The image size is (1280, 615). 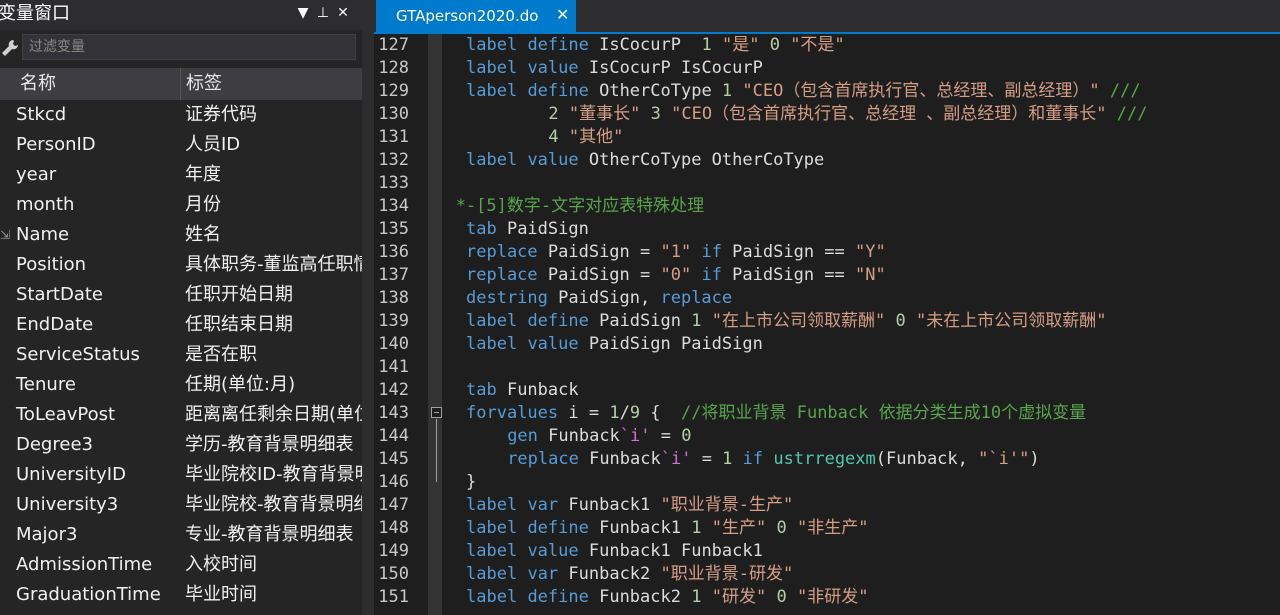 What do you see at coordinates (189, 47) in the screenshot?
I see `filter-variables-input` at bounding box center [189, 47].